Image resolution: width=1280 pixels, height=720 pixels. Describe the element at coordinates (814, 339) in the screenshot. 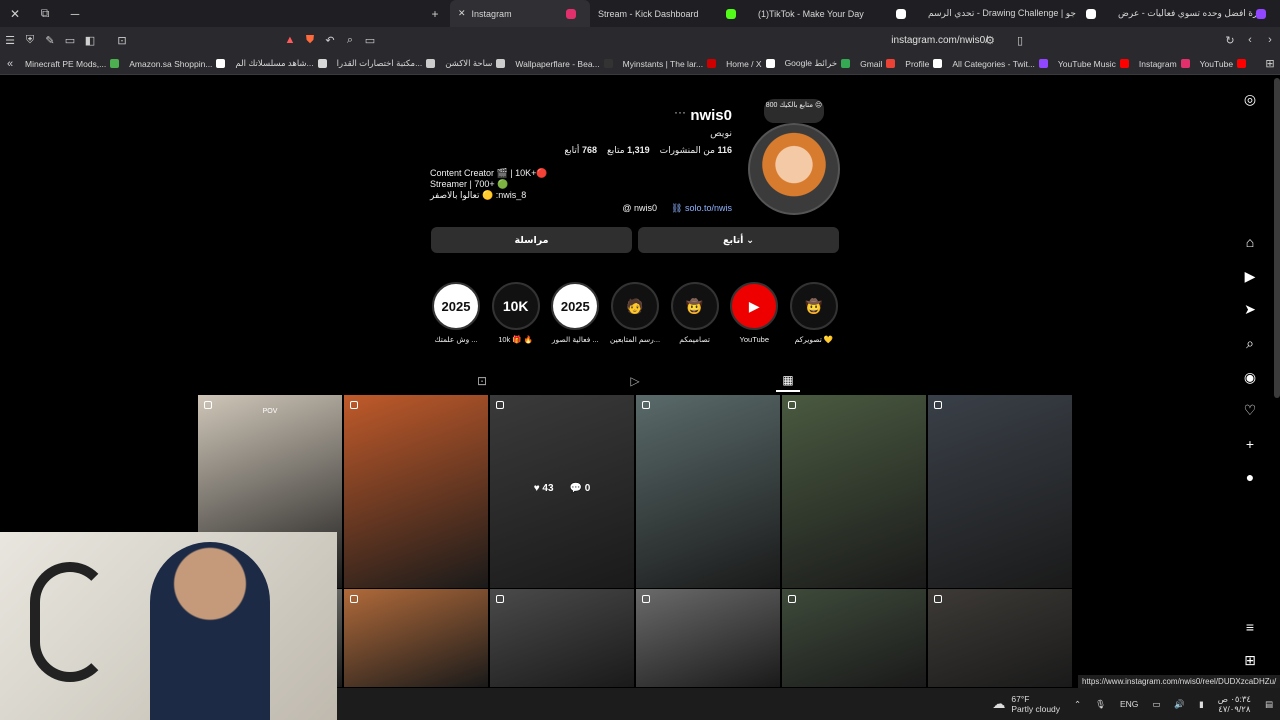

I see `highlight-label: تصويركم 💛` at that location.